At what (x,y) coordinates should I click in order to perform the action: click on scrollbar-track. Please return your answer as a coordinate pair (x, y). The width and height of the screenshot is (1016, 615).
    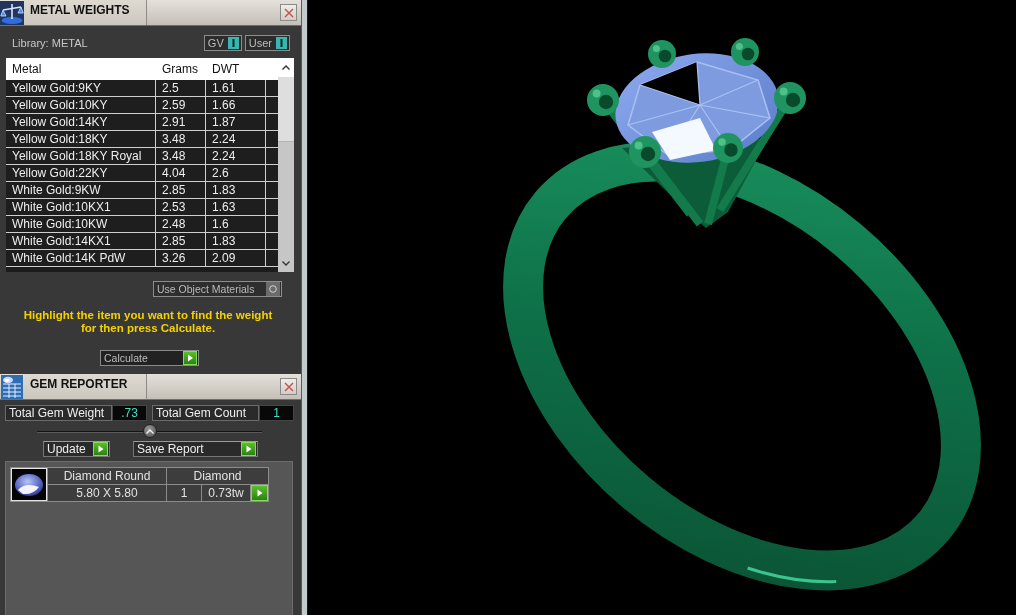
    Looking at the image, I should click on (286, 165).